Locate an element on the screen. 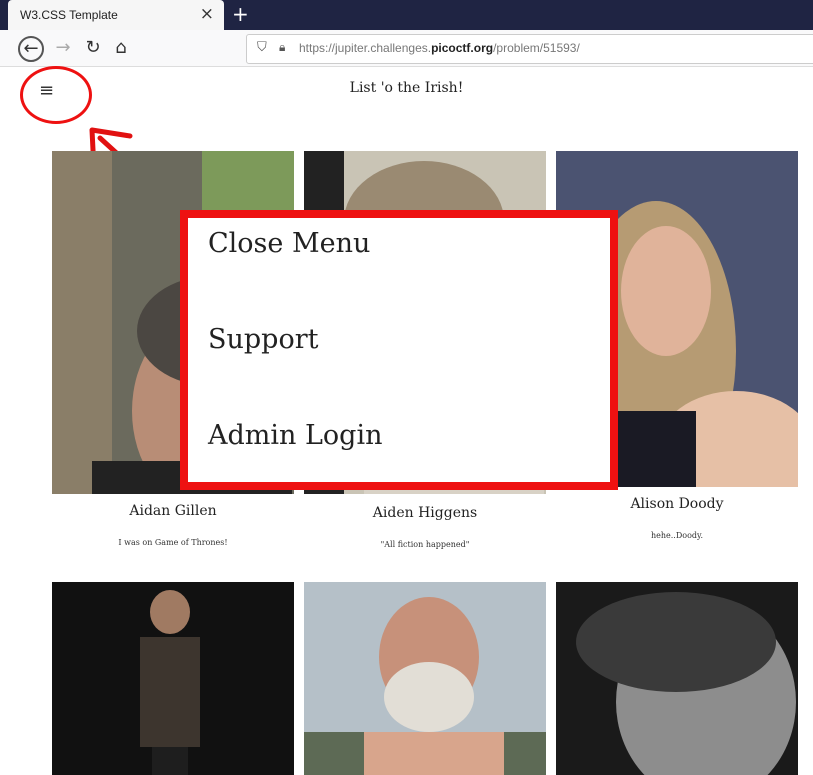 This screenshot has width=813, height=775. person-name: Aiden Higgens is located at coordinates (425, 513).